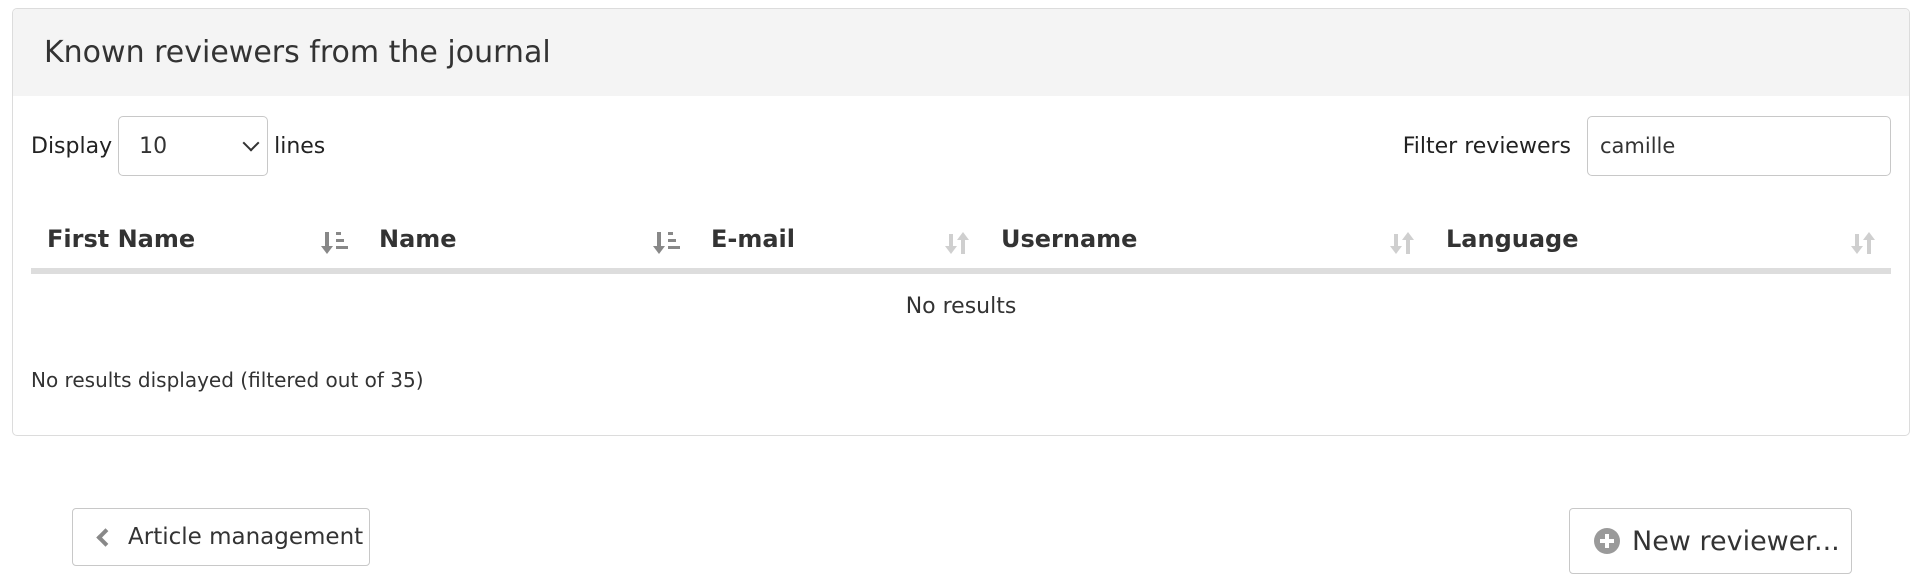 Image resolution: width=1922 pixels, height=582 pixels. I want to click on column-header-name: Name, so click(529, 239).